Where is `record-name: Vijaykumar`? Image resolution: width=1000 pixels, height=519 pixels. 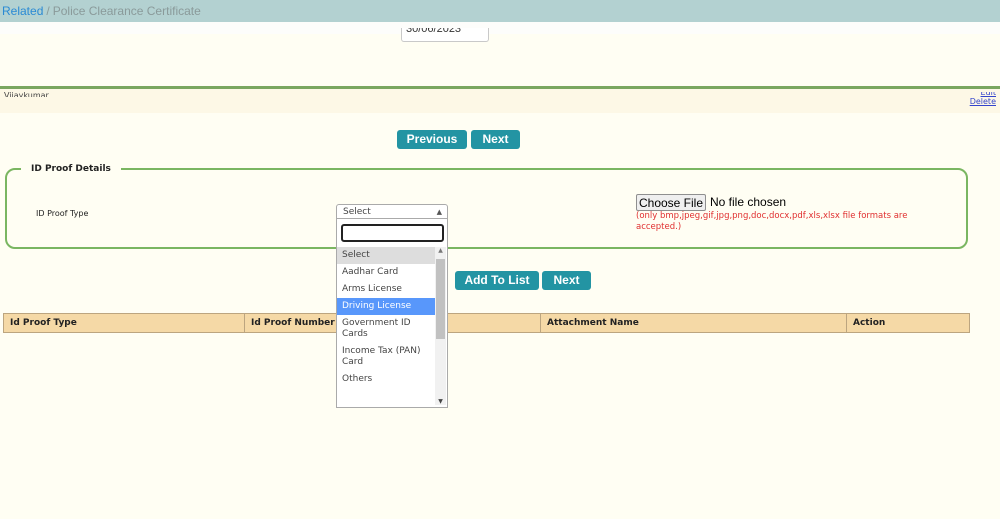 record-name: Vijaykumar is located at coordinates (26, 94).